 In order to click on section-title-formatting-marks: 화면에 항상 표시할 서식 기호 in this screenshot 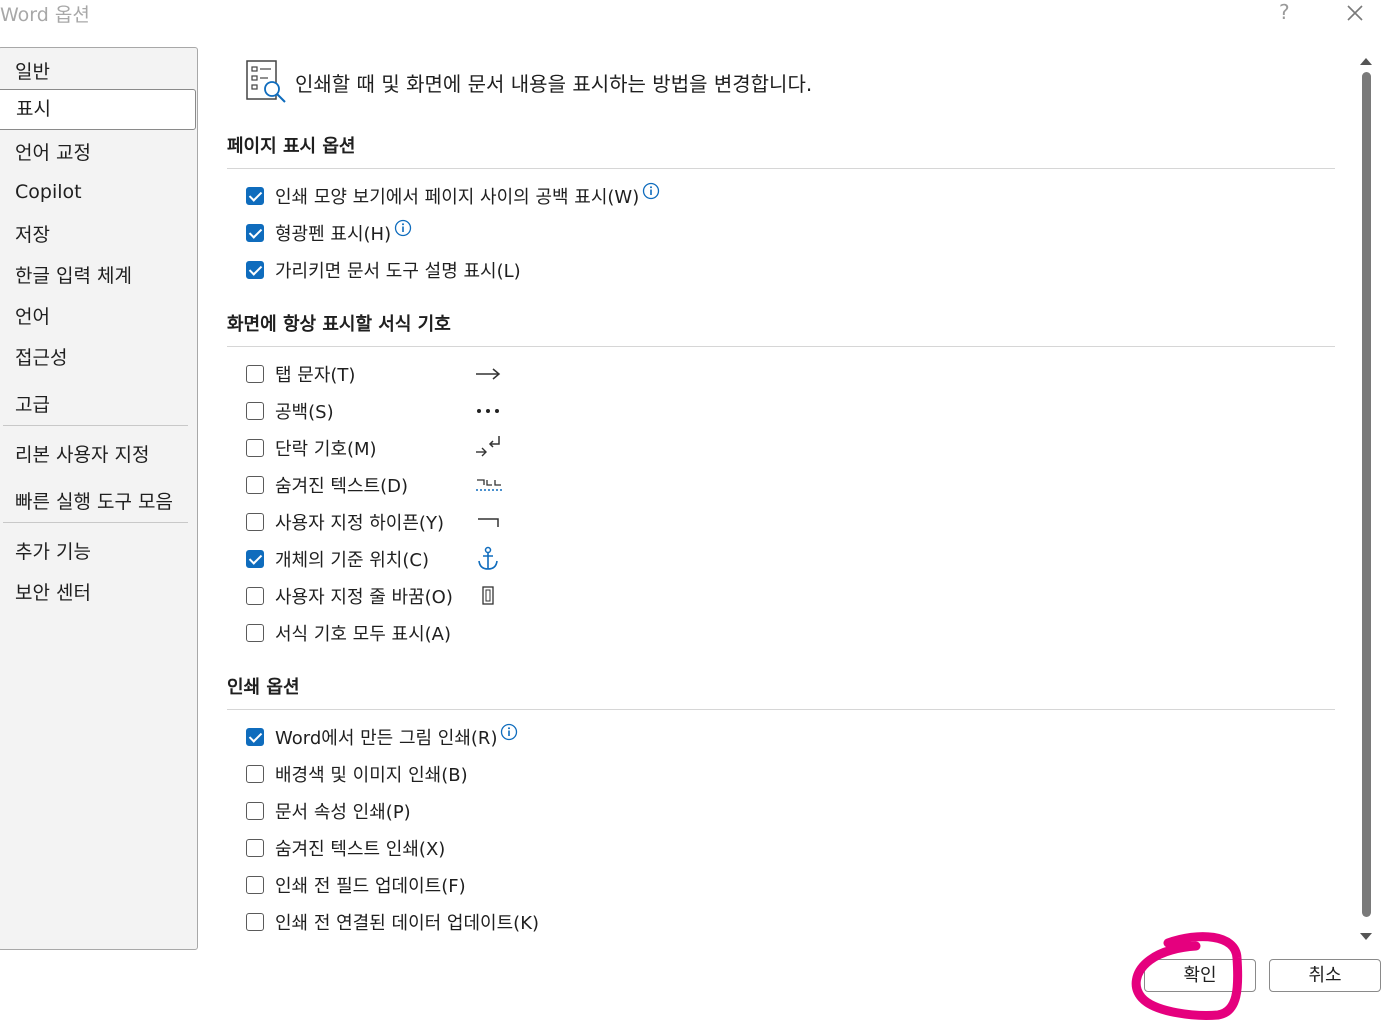, I will do `click(339, 324)`.